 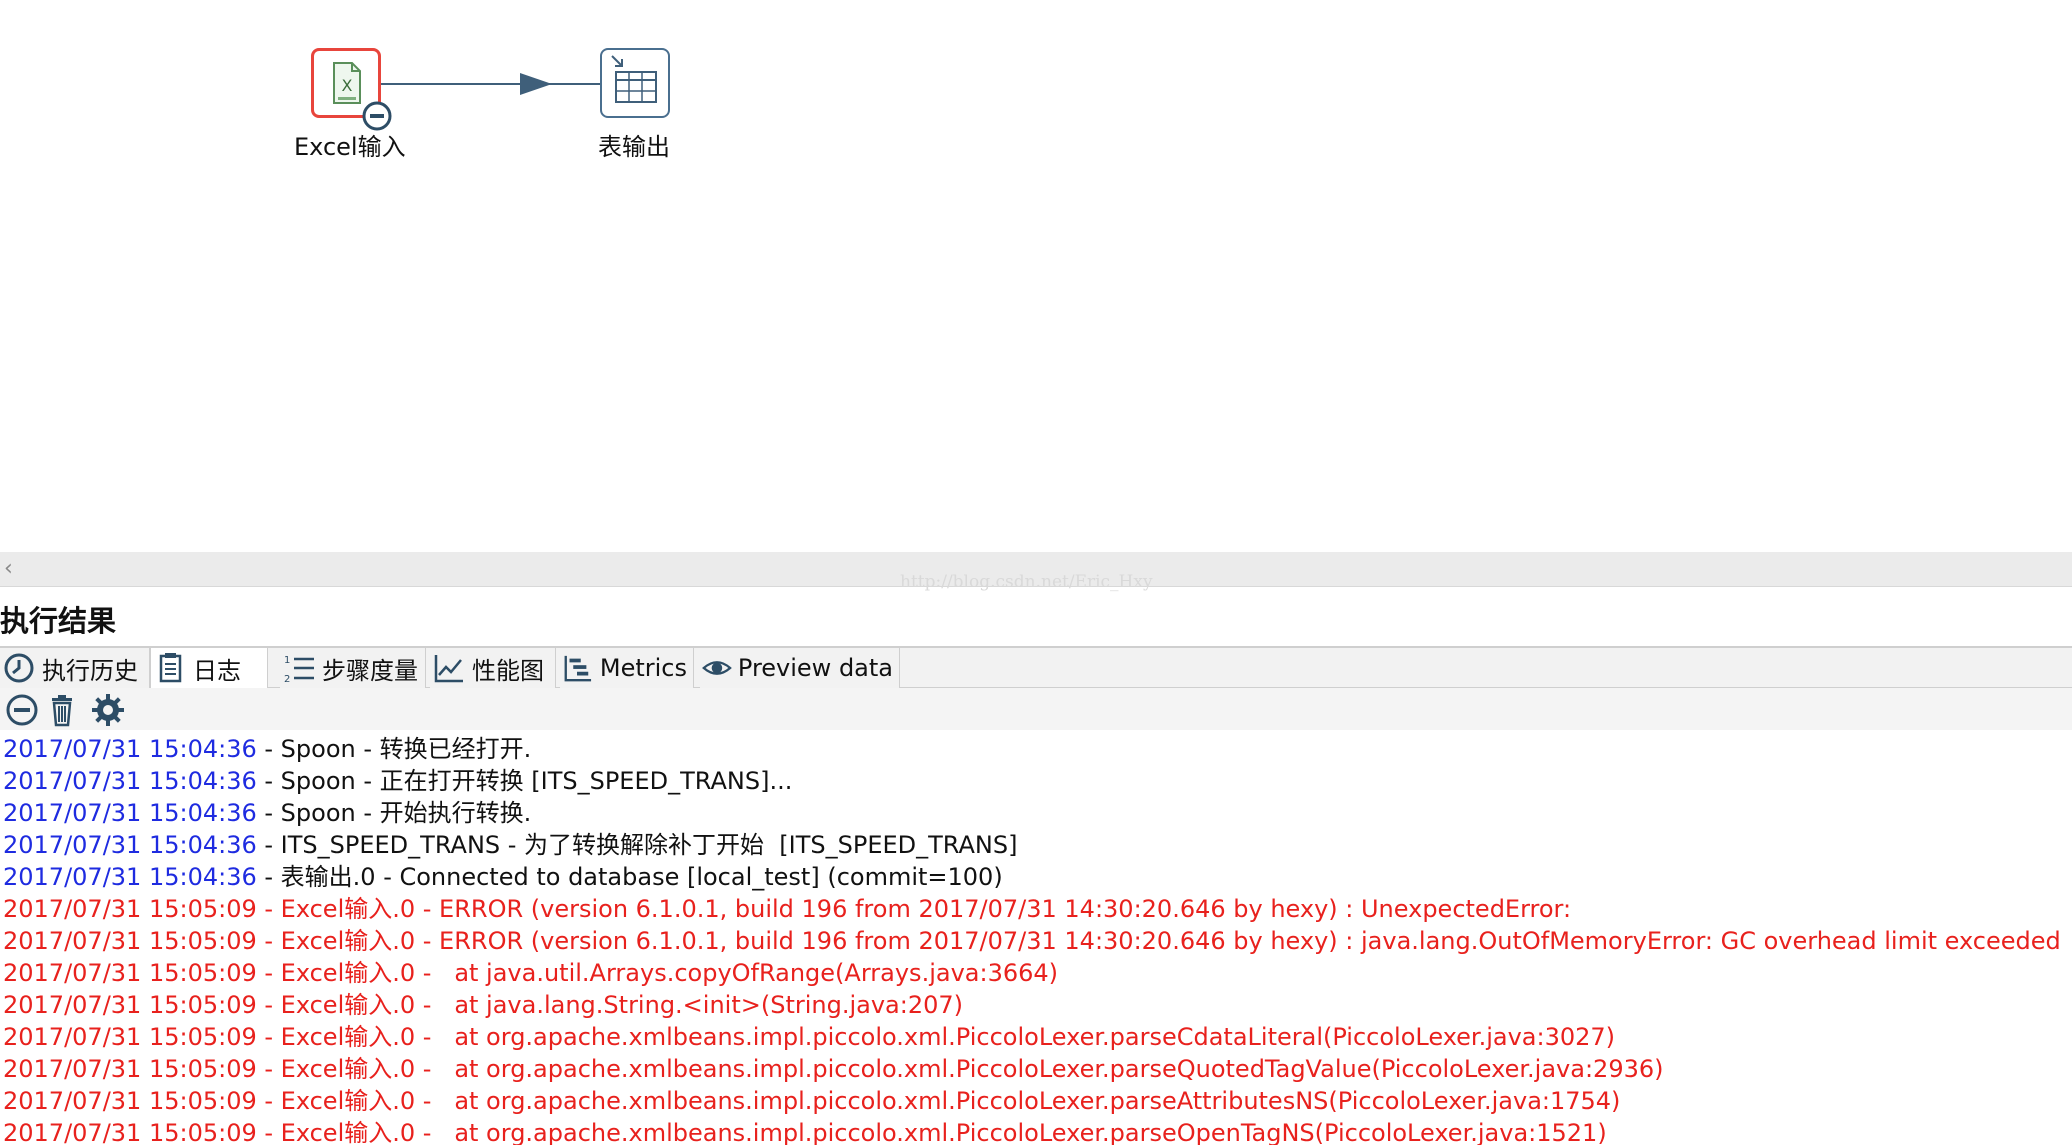 I want to click on settings-gear-icon, so click(x=108, y=710).